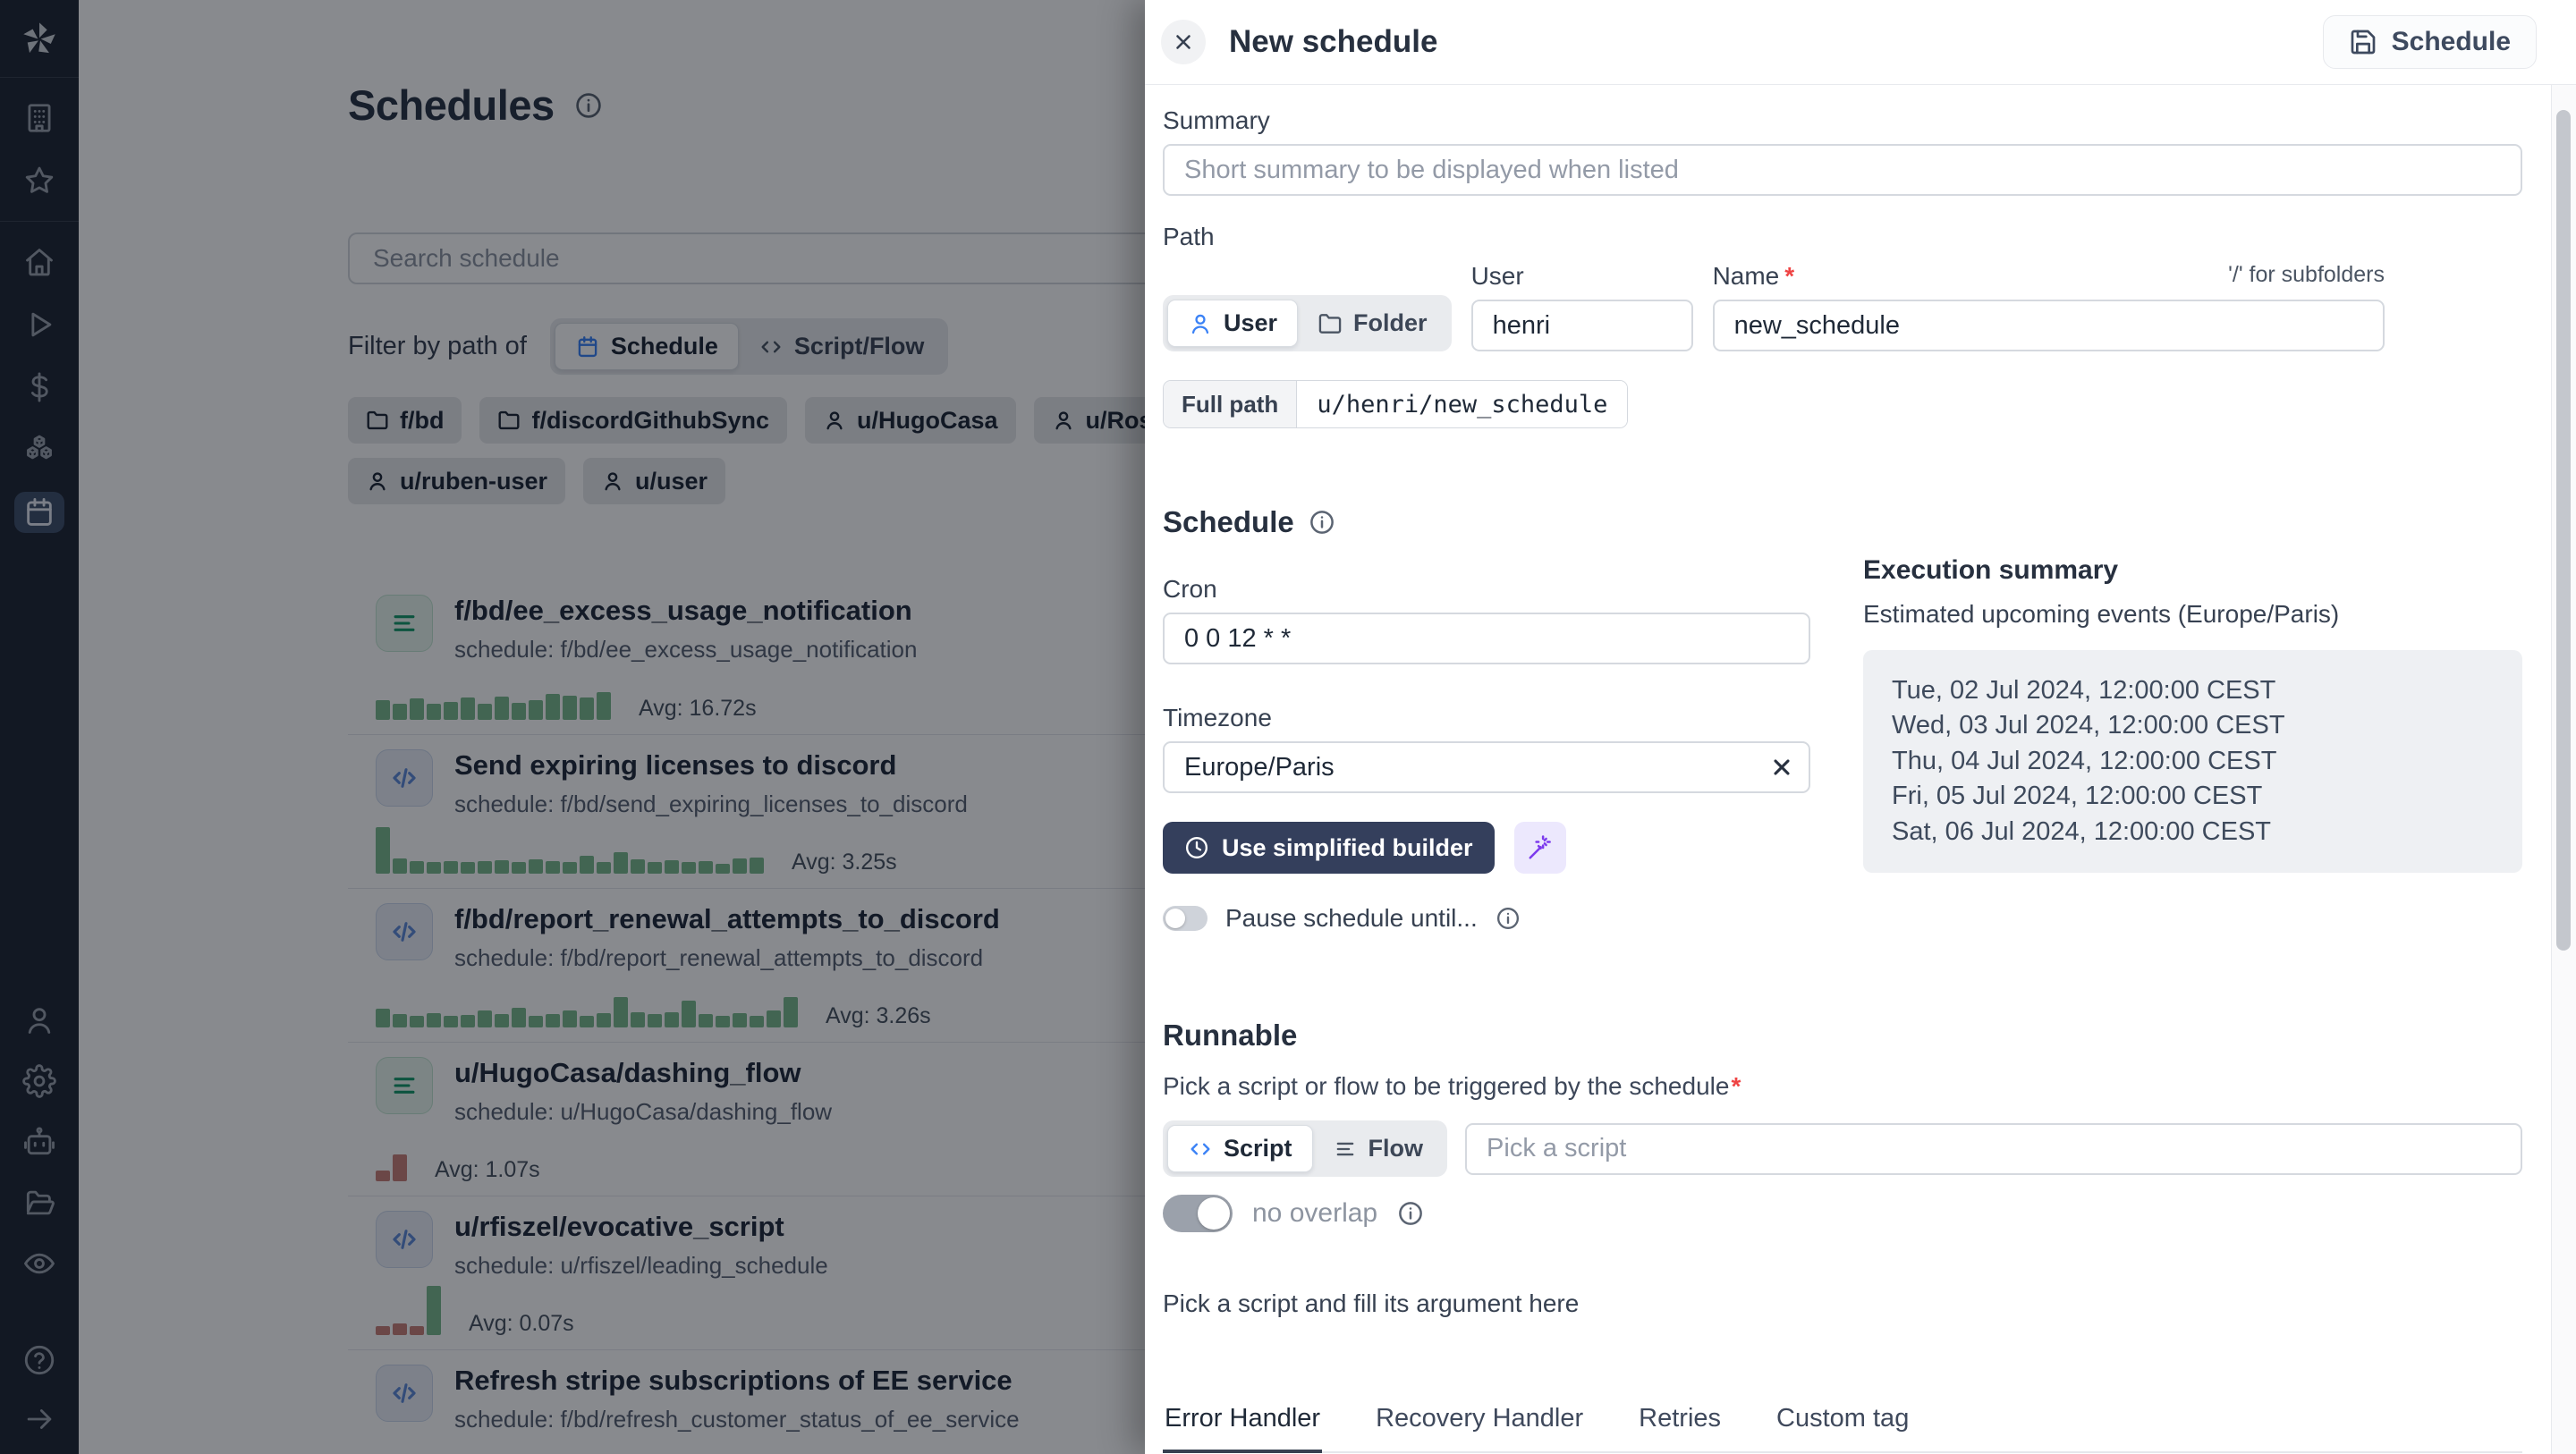 Image resolution: width=2576 pixels, height=1454 pixels. Describe the element at coordinates (2451, 41) in the screenshot. I see `save-button-label: Schedule` at that location.